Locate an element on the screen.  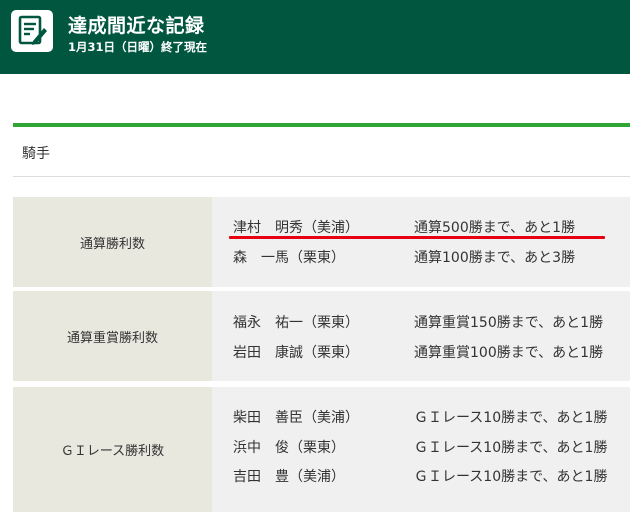
record-entry: 岩田 康誠（栗東） 通算重賞100勝まで、あと1勝 is located at coordinates (428, 352).